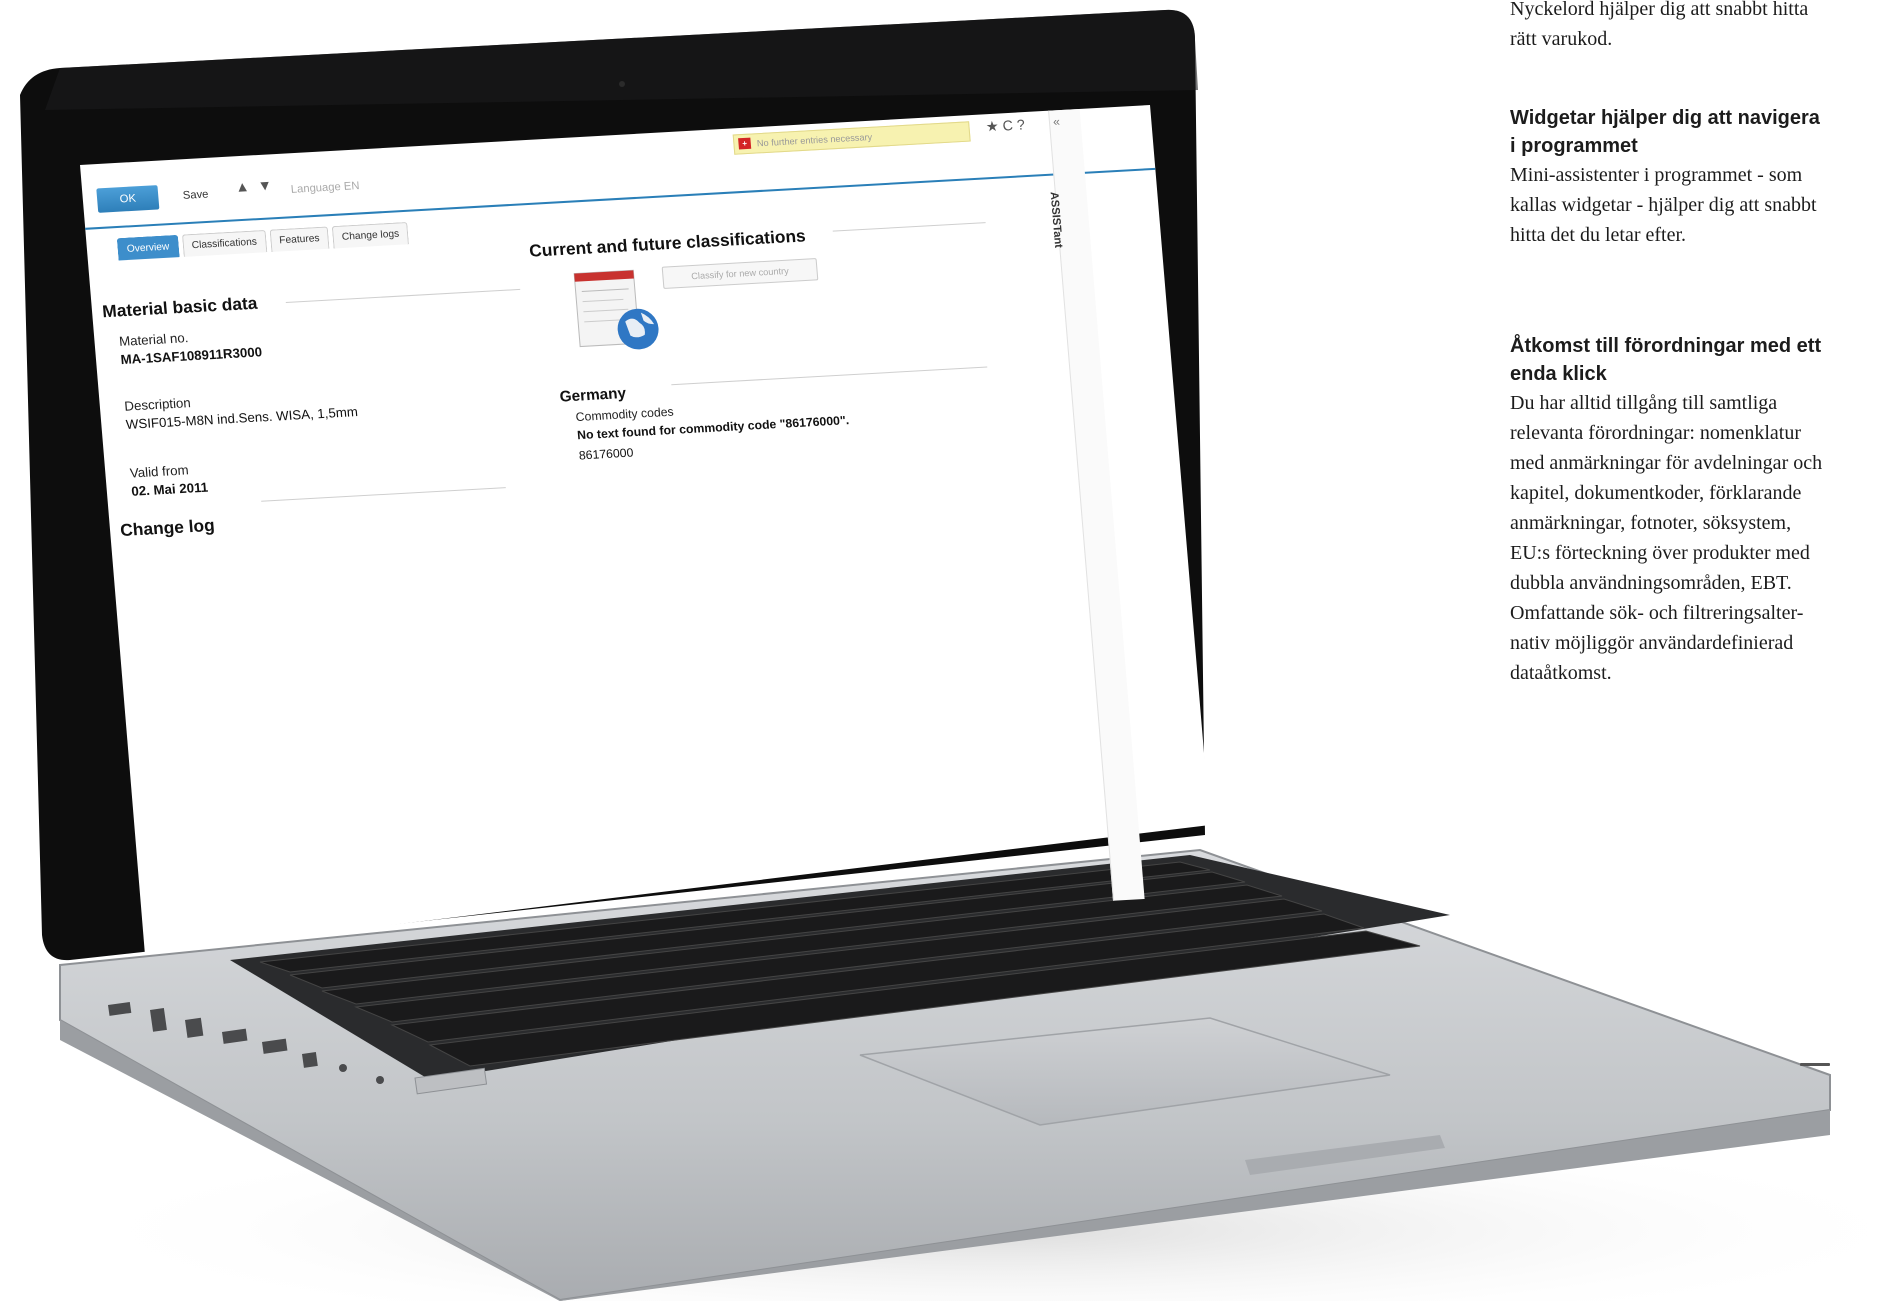 The height and width of the screenshot is (1301, 1885). I want to click on body-line: relevanta förordningar: nomenklatur, so click(1655, 433).